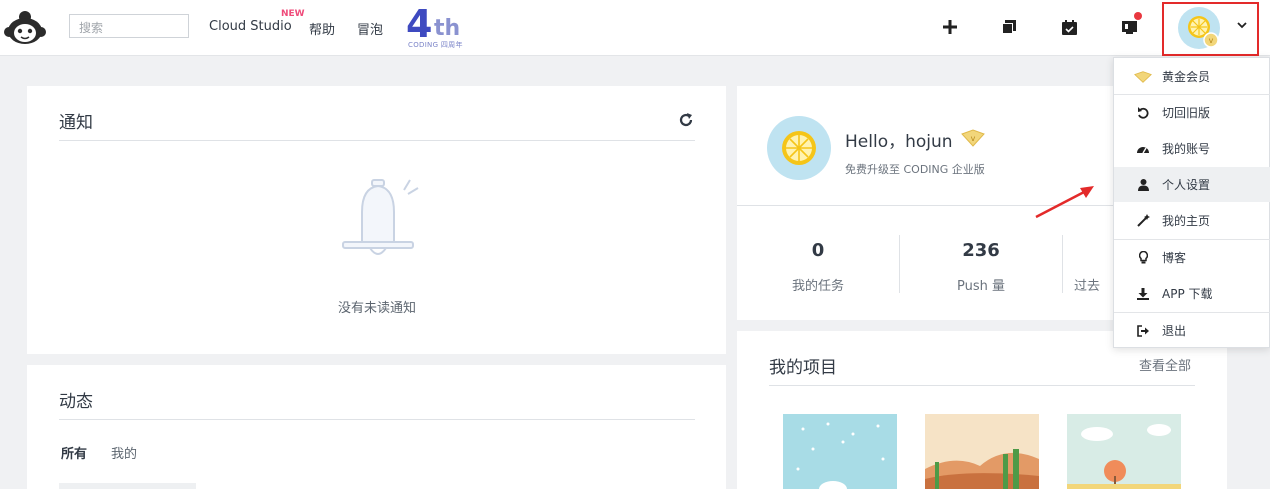  What do you see at coordinates (1064, 202) in the screenshot?
I see `annotation-arrow-icon` at bounding box center [1064, 202].